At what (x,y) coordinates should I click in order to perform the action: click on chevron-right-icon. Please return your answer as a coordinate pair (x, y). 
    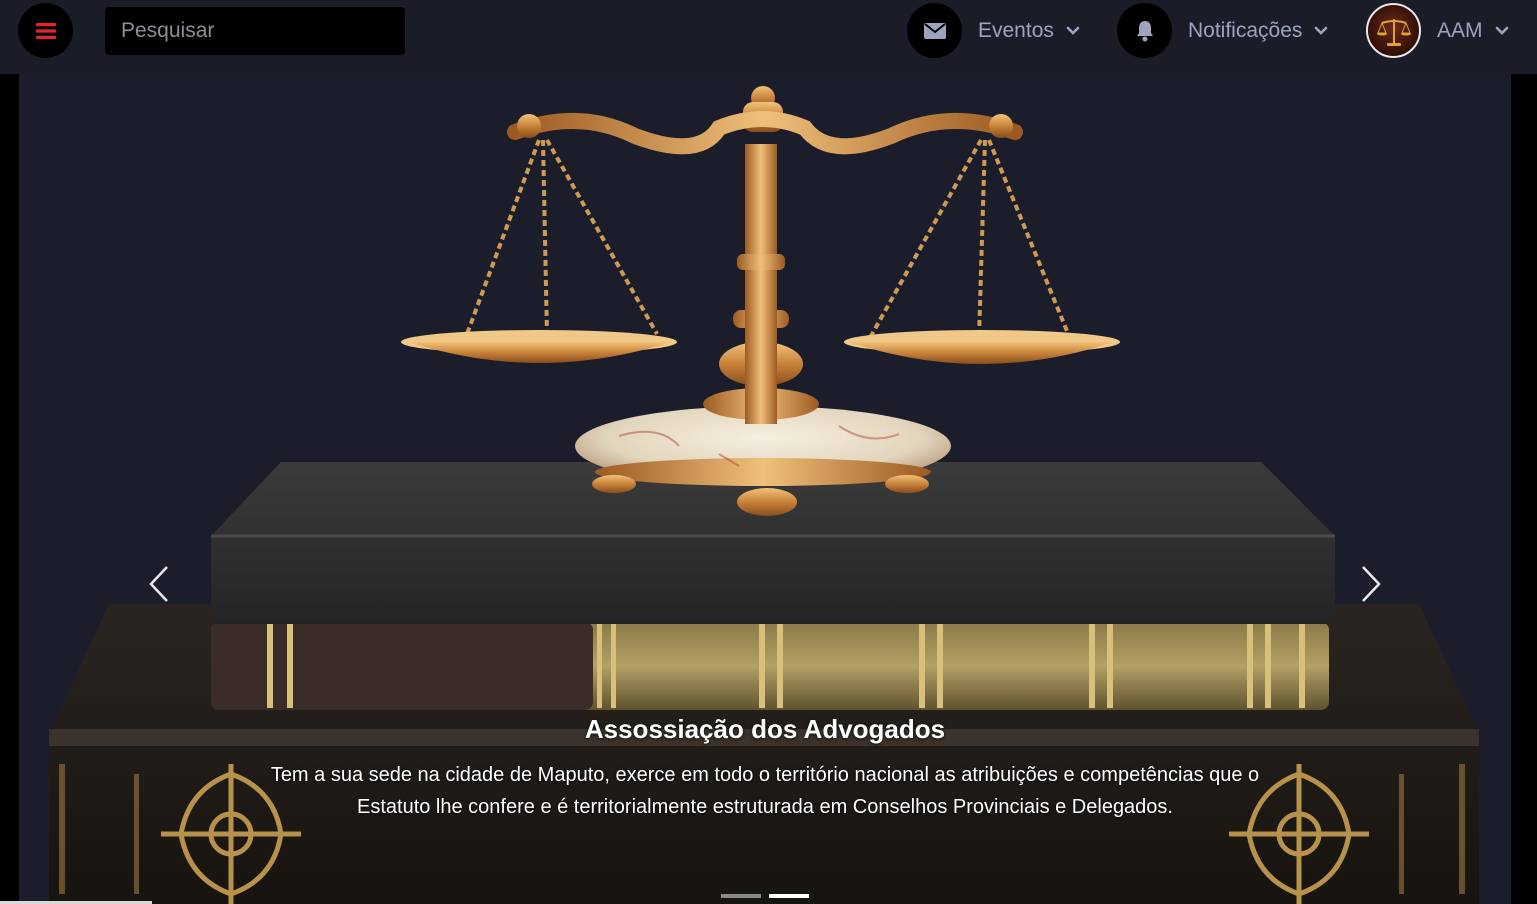
    Looking at the image, I should click on (1371, 584).